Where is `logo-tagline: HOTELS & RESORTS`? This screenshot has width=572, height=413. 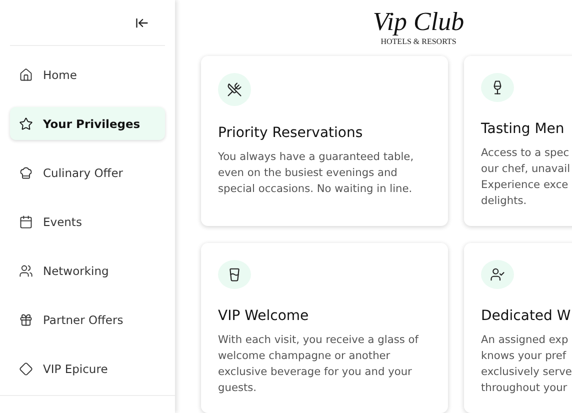
logo-tagline: HOTELS & RESORTS is located at coordinates (418, 41).